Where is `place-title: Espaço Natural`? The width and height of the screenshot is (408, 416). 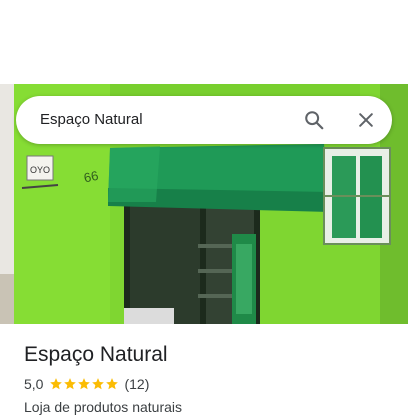 place-title: Espaço Natural is located at coordinates (96, 354).